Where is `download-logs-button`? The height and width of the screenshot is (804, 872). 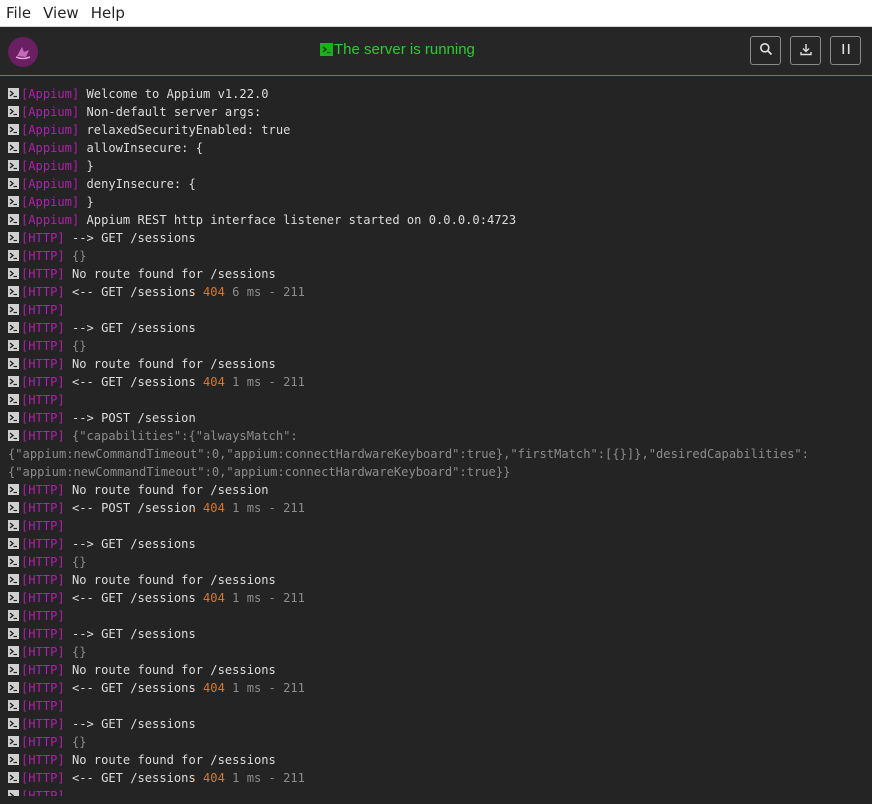 download-logs-button is located at coordinates (805, 50).